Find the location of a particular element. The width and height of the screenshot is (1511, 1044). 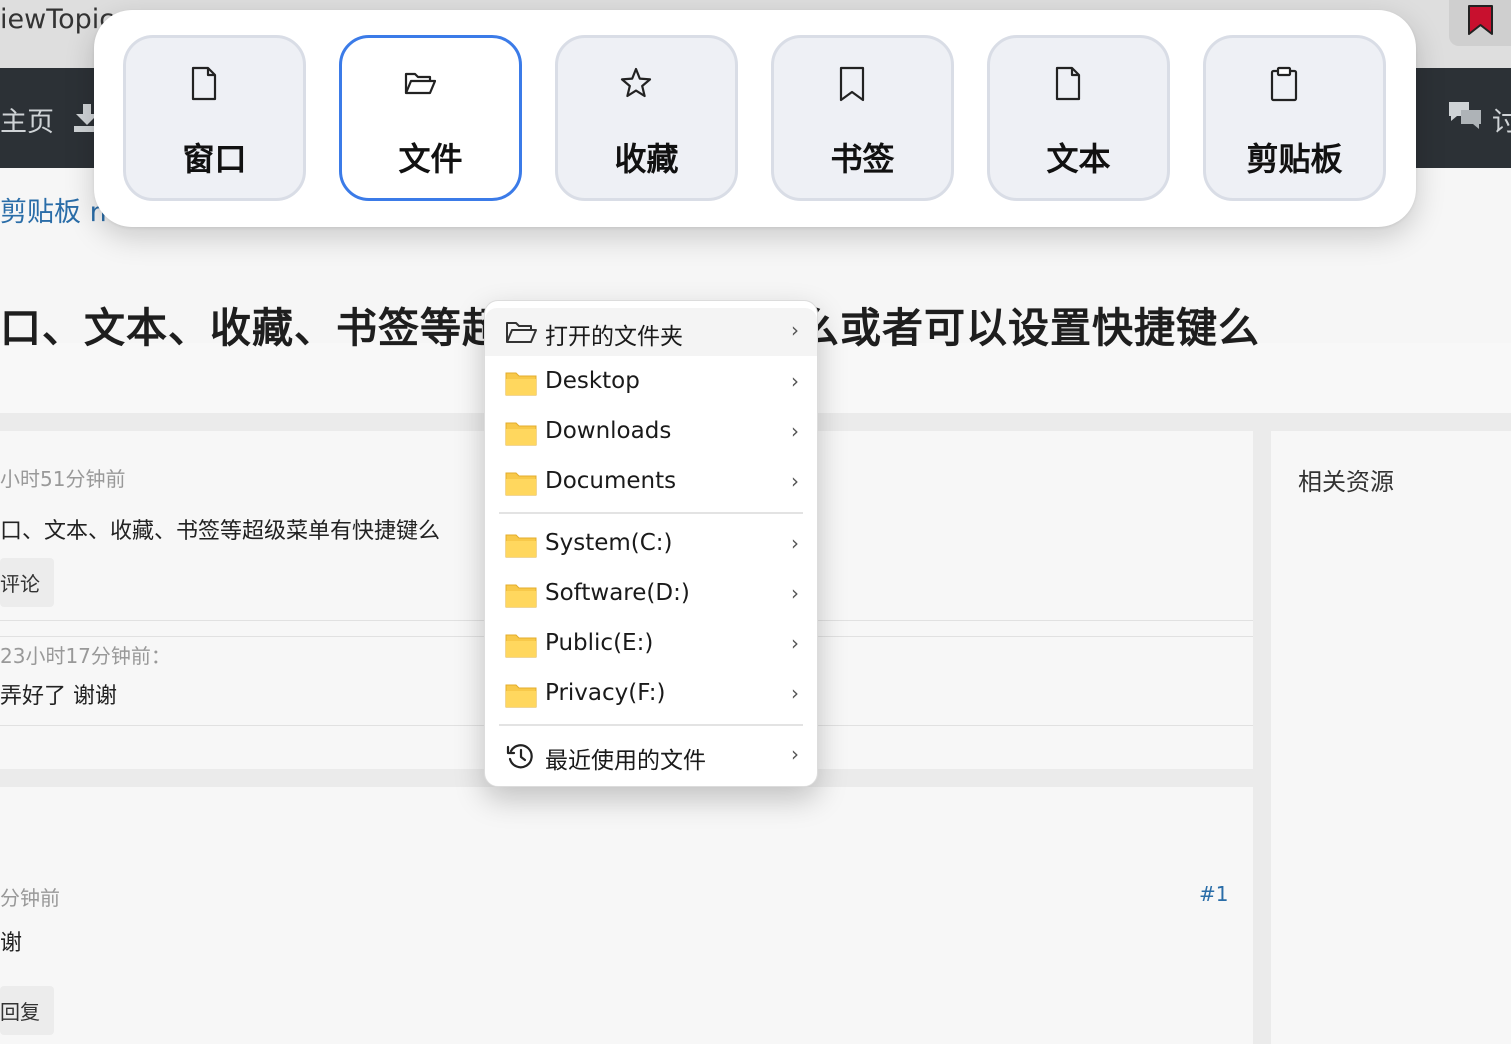

clipboard-icon is located at coordinates (1284, 84).